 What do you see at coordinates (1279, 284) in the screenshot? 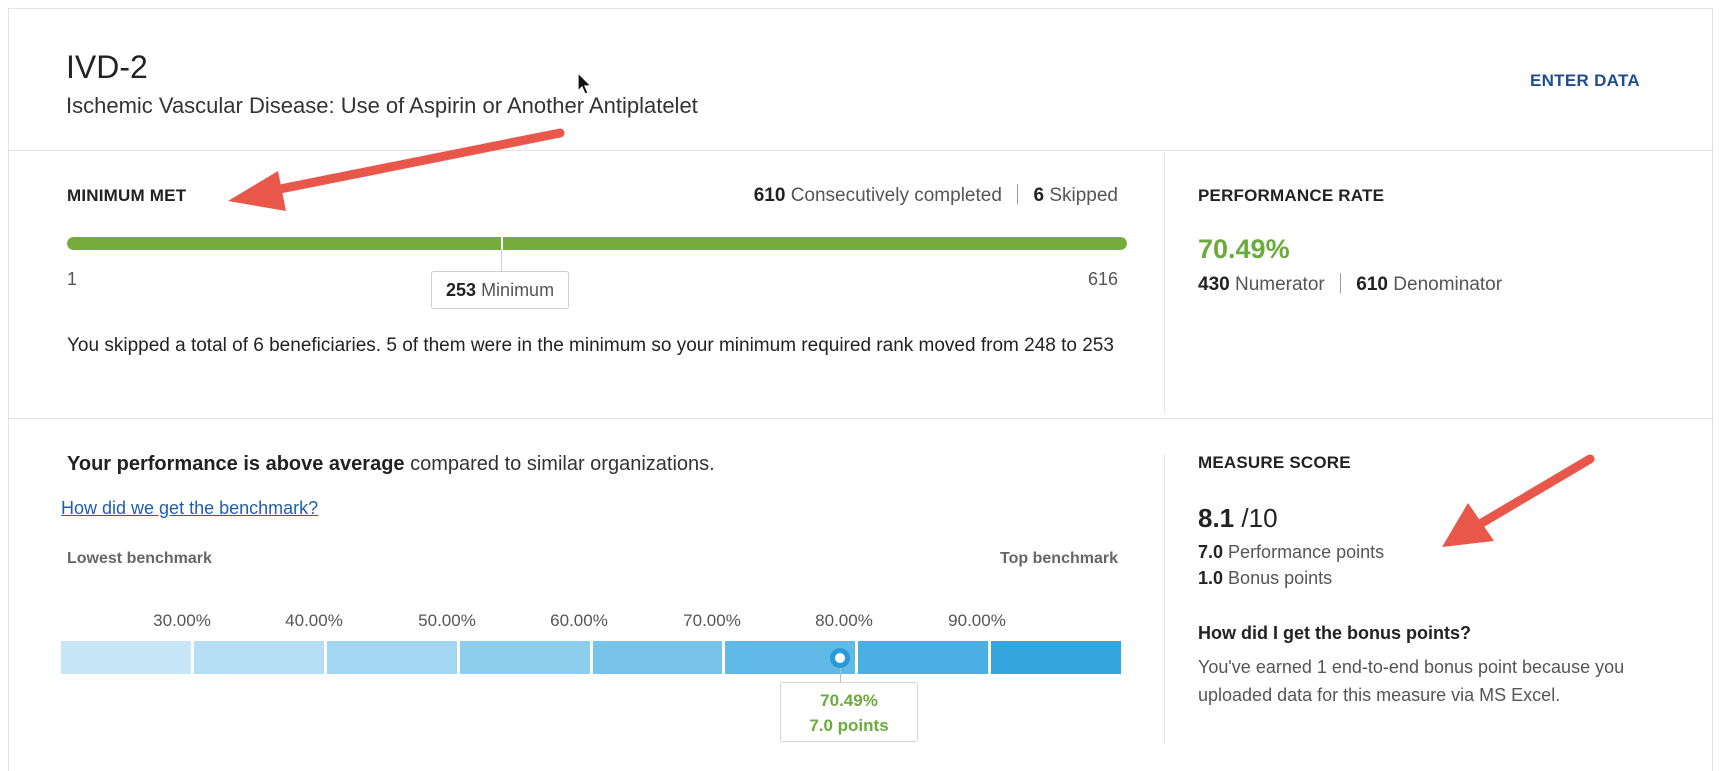
I see `numerator-label: Numerator` at bounding box center [1279, 284].